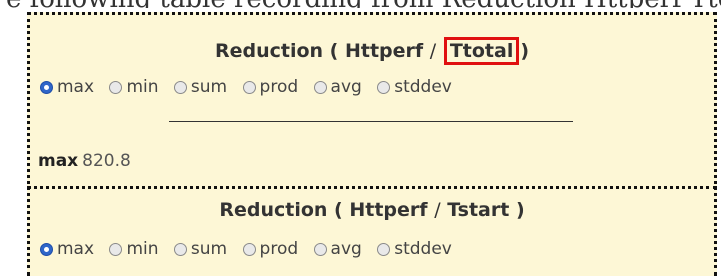 The height and width of the screenshot is (276, 721). I want to click on panel-title: Reduction ( Httperf / Tstart ), so click(372, 210).